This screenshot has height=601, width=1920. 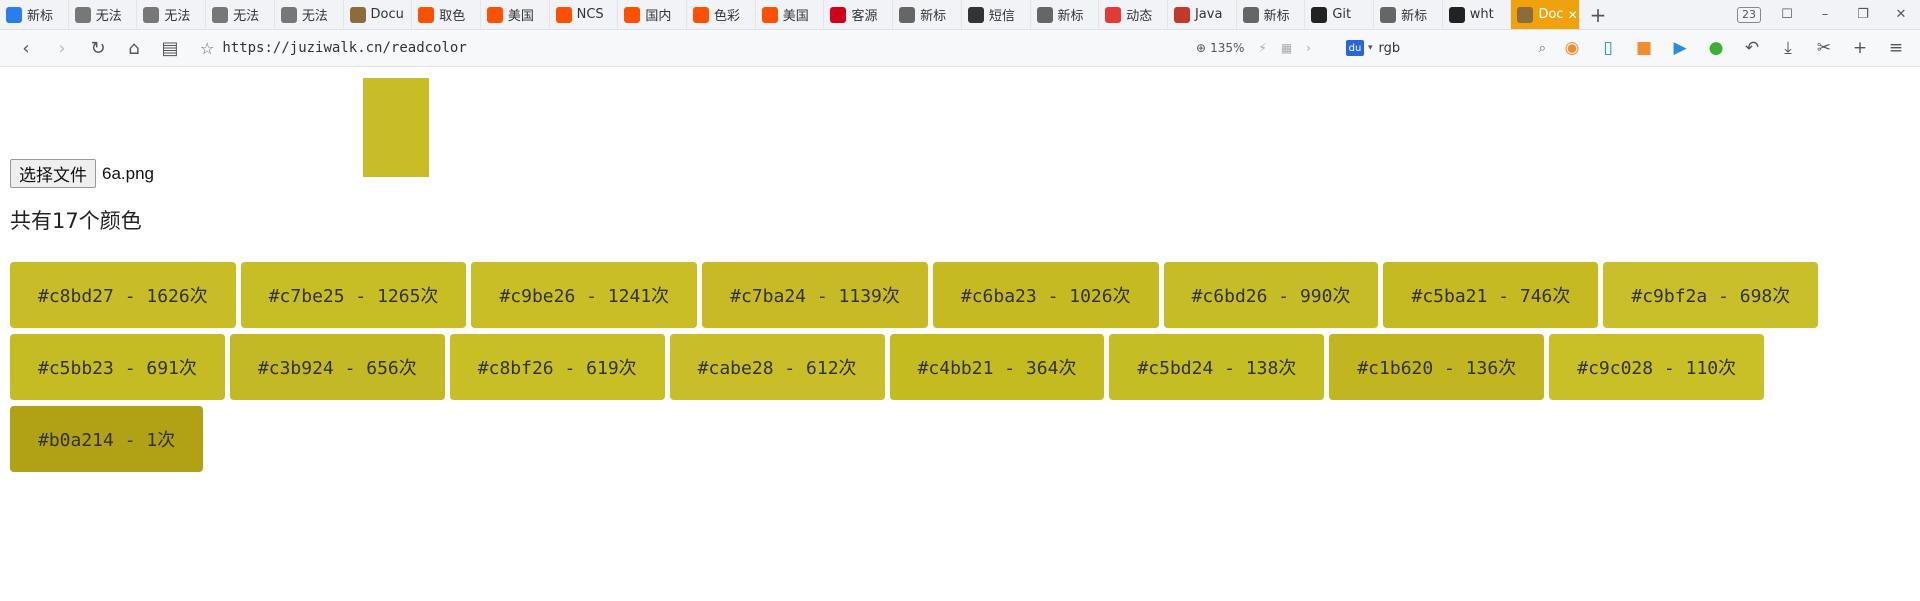 I want to click on minimize-icon: –, so click(x=1825, y=14).